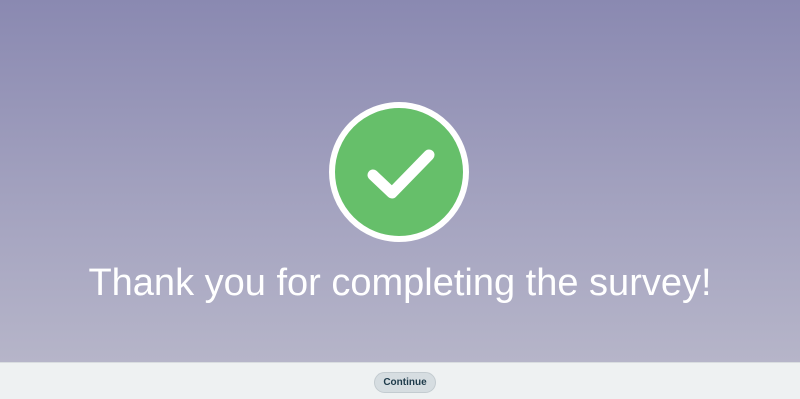  I want to click on continue-button: Continue, so click(405, 382).